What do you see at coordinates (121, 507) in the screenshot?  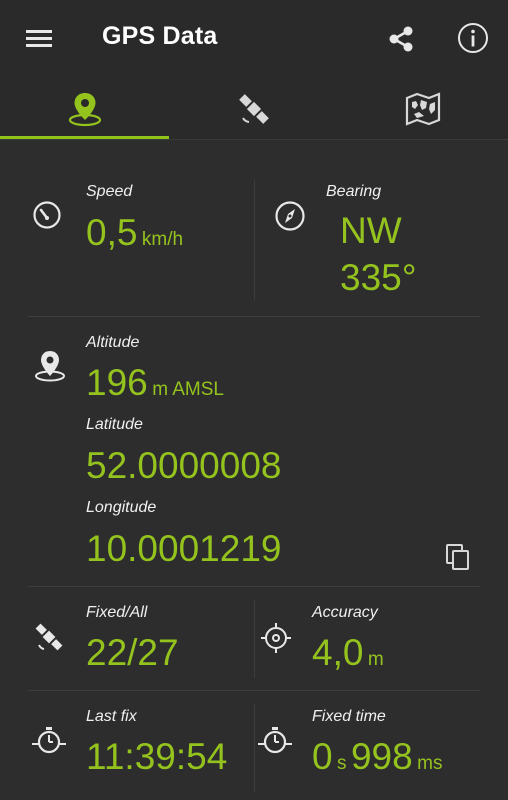 I see `longitude-label: Longitude` at bounding box center [121, 507].